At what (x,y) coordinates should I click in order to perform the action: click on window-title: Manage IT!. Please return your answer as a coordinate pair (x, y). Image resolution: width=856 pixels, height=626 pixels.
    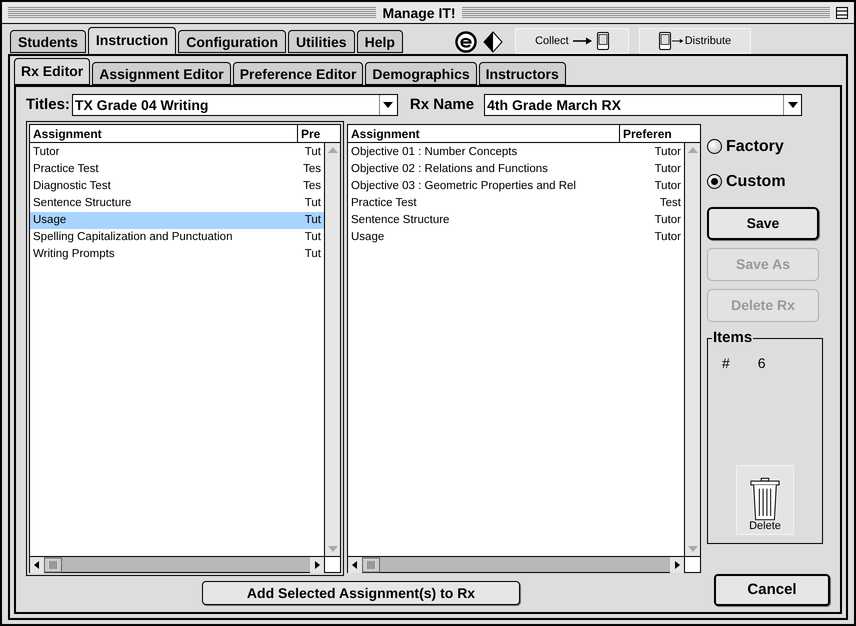
    Looking at the image, I should click on (419, 13).